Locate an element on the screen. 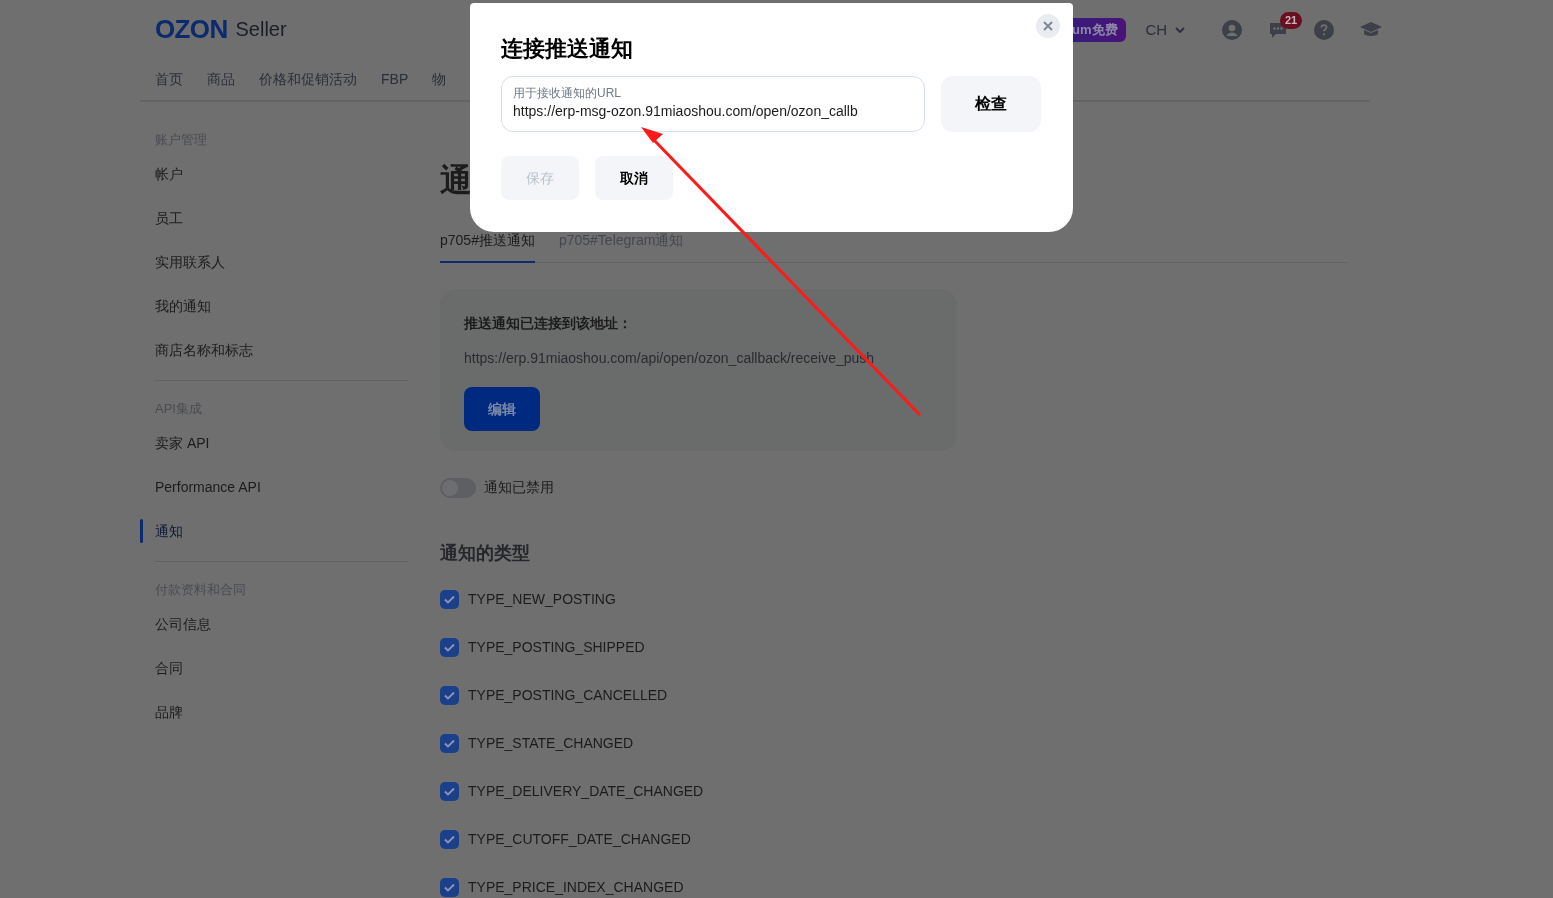 This screenshot has width=1553, height=898. sidebar-item: 员工 is located at coordinates (161, 218).